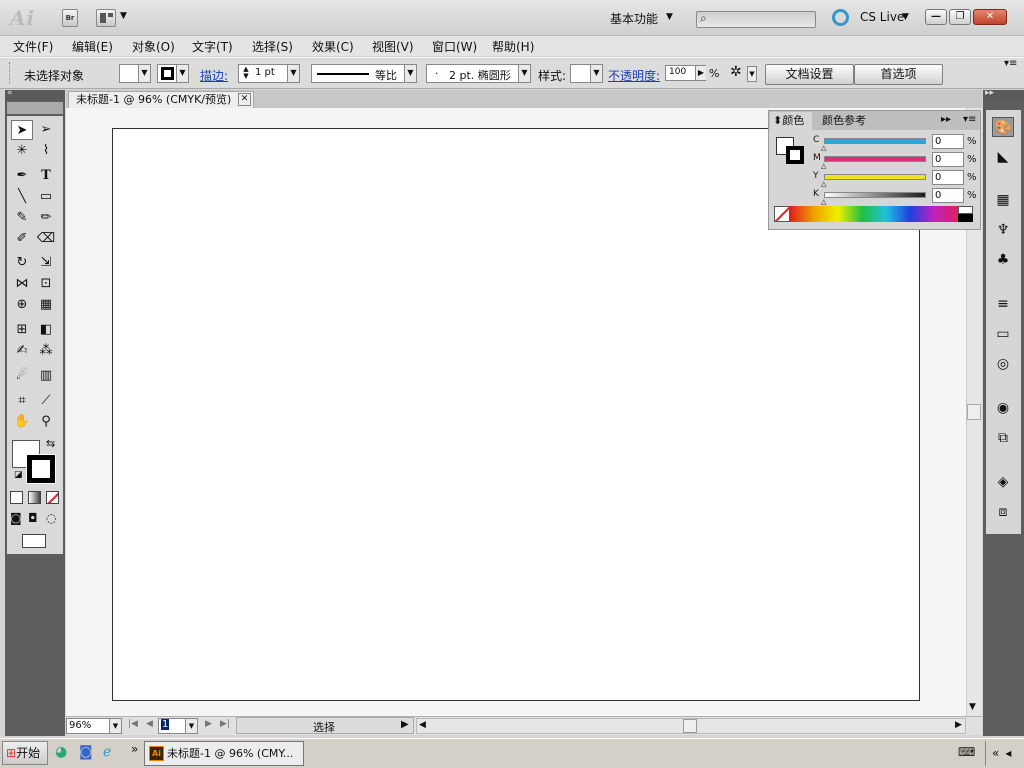 The width and height of the screenshot is (1024, 768). Describe the element at coordinates (34, 497) in the screenshot. I see `gradient-mode-icon` at that location.